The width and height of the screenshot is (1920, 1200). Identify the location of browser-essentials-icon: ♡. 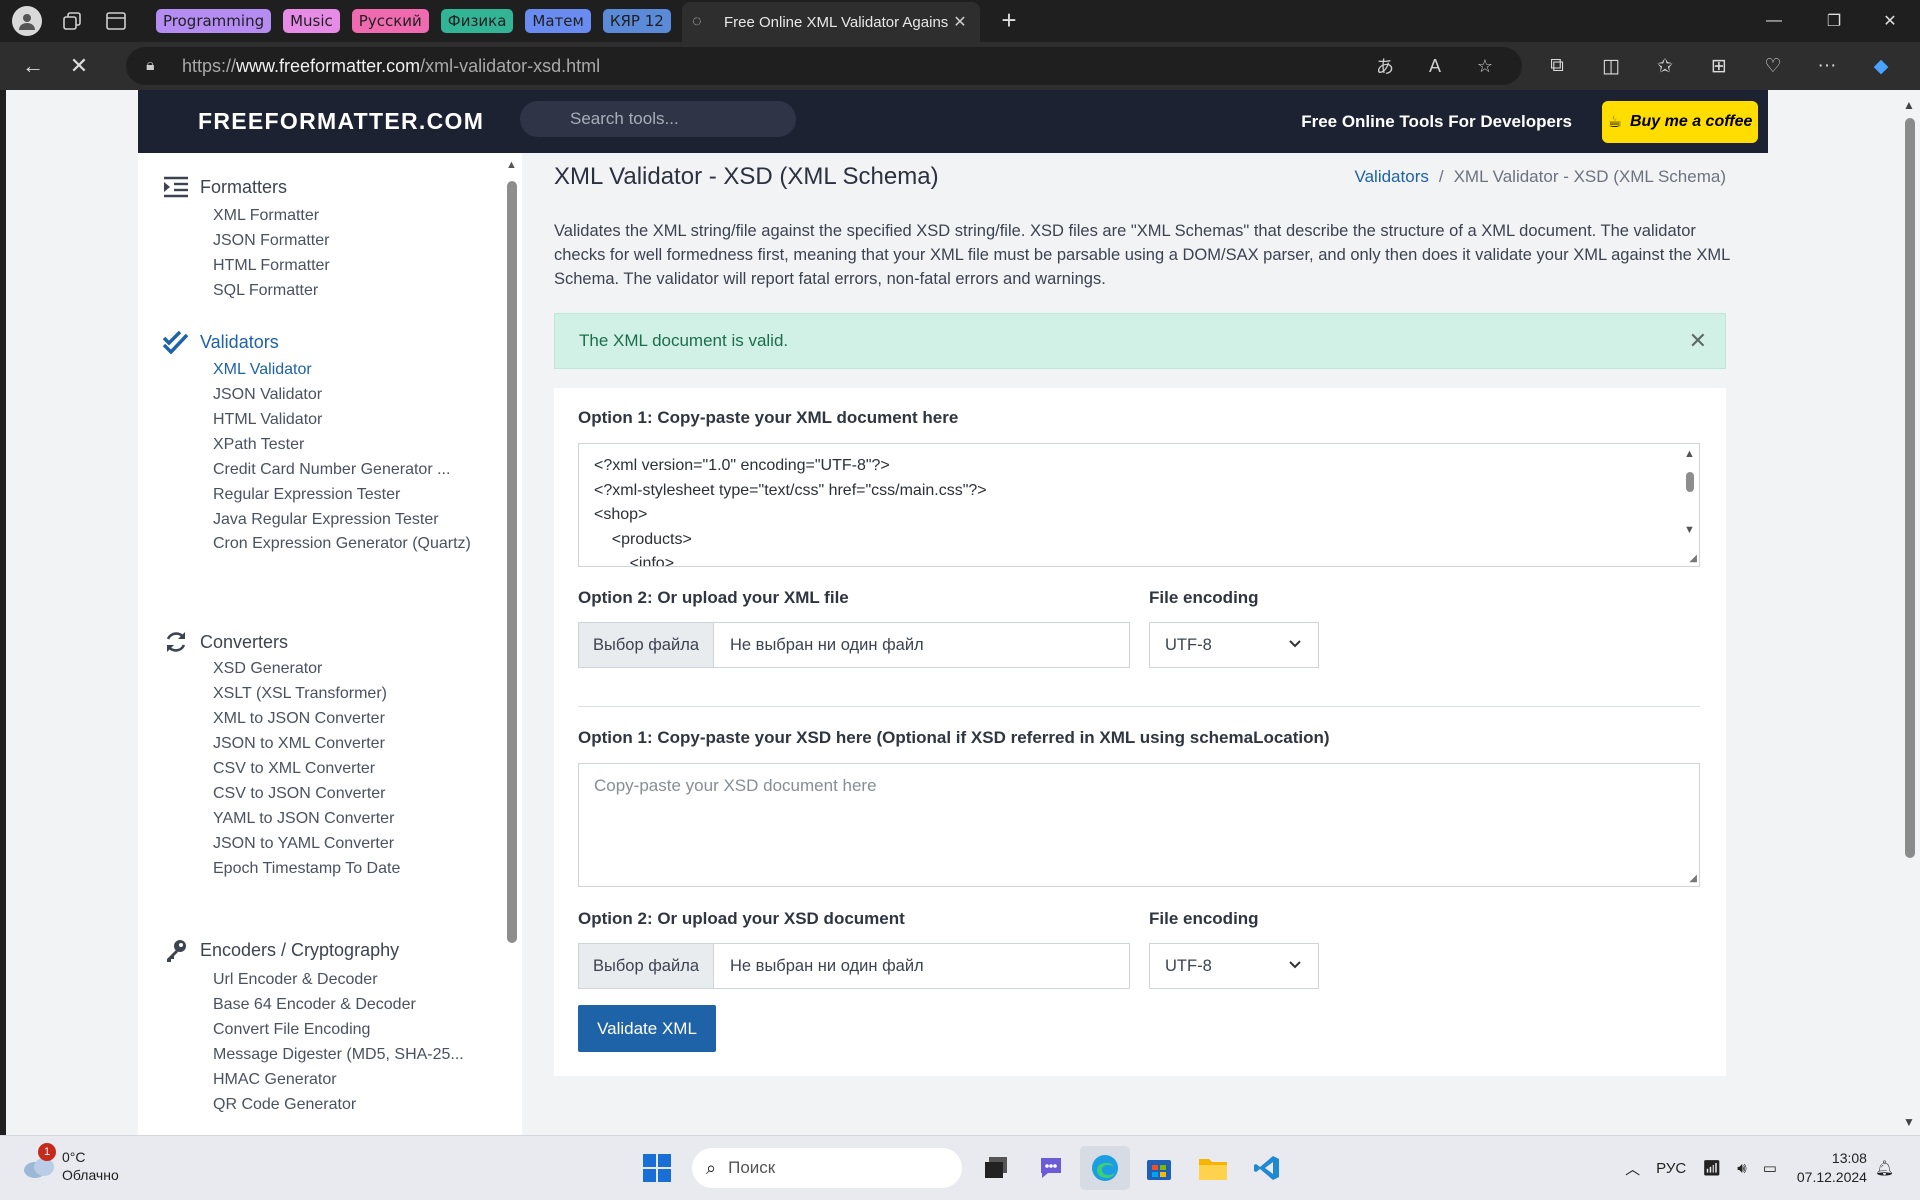
(1773, 66).